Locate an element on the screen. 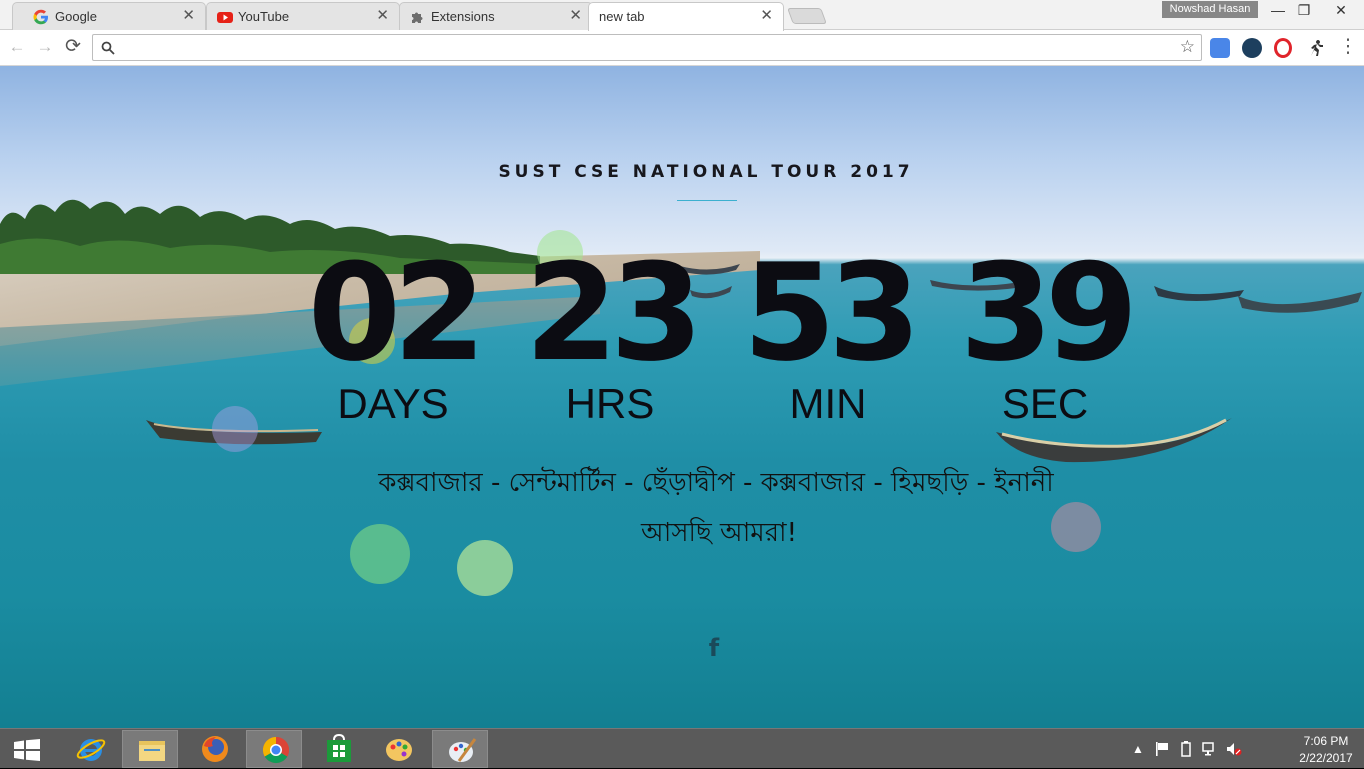 This screenshot has height=769, width=1364. internet-explorer-icon is located at coordinates (91, 750).